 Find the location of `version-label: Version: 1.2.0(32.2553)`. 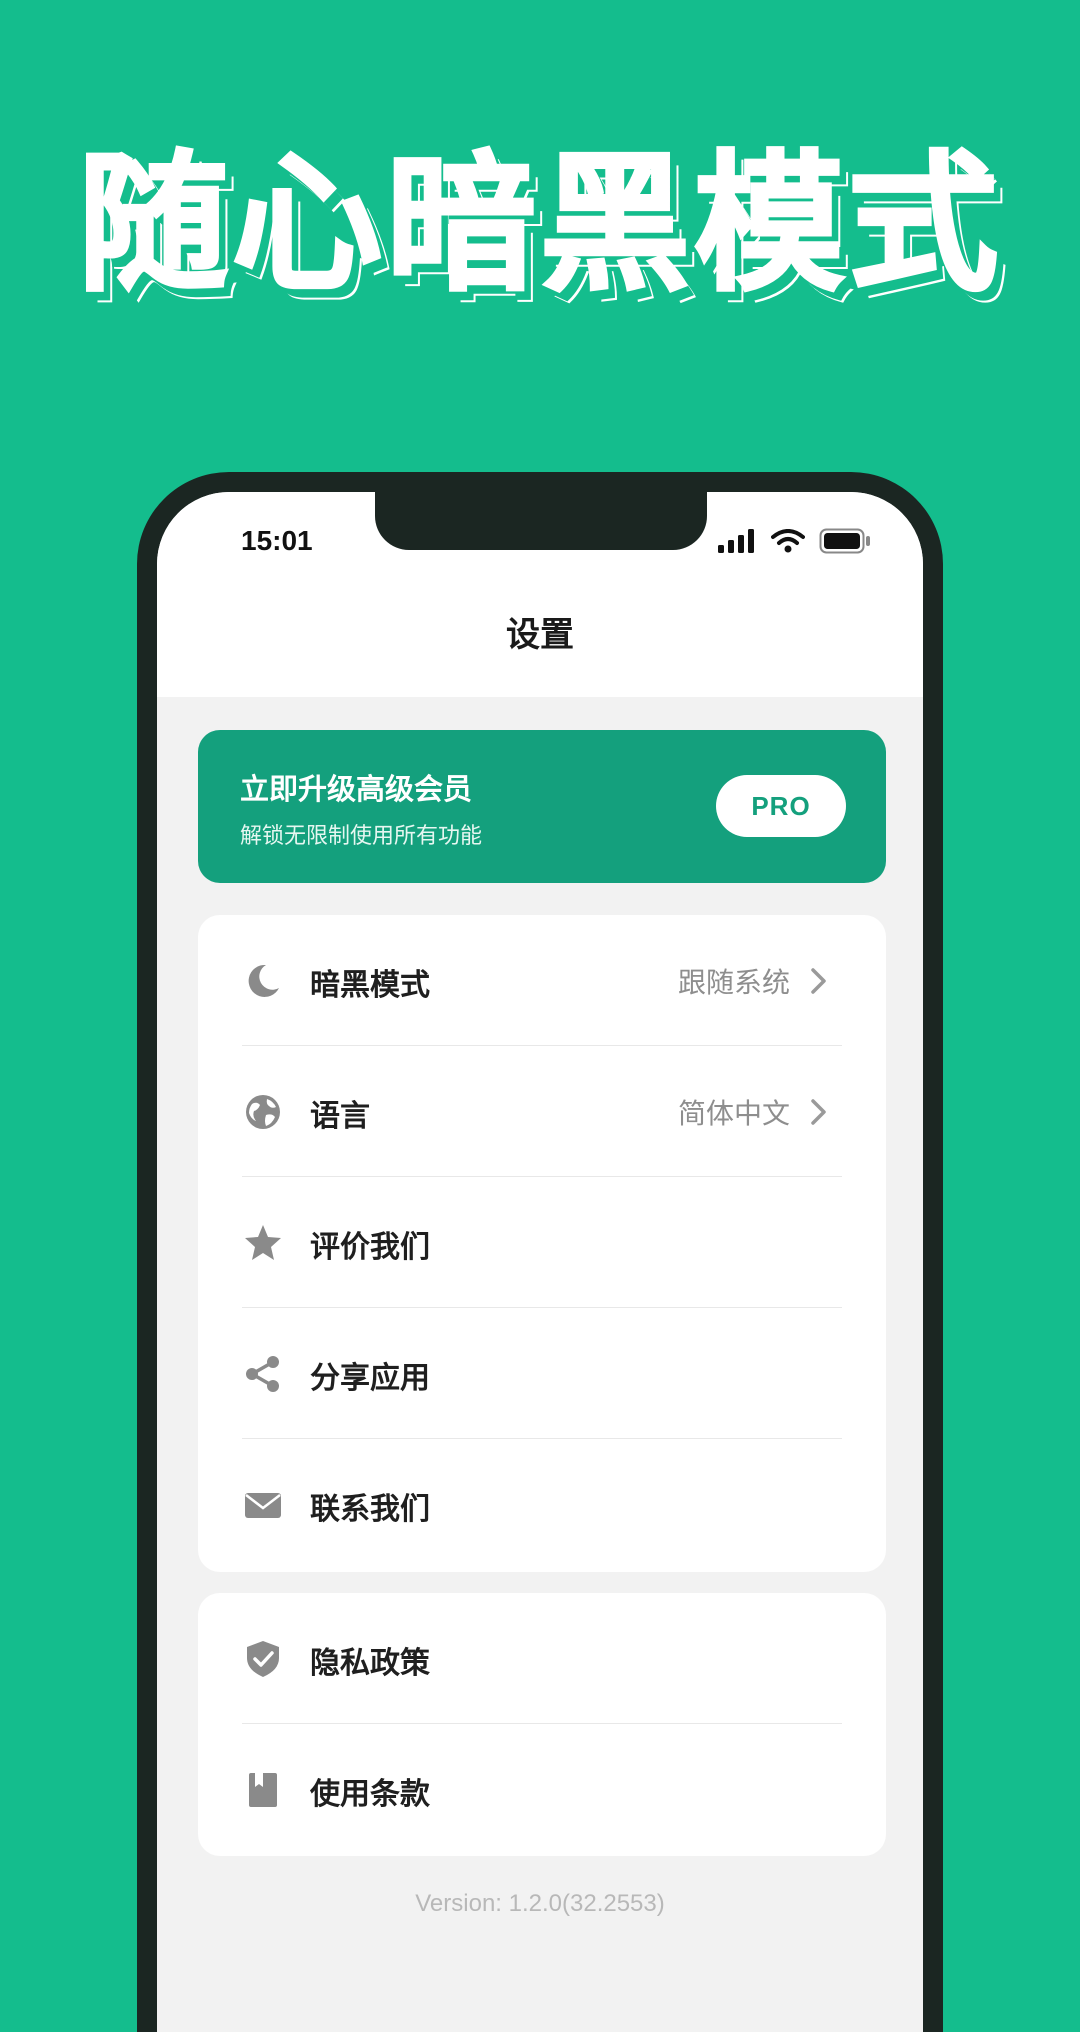

version-label: Version: 1.2.0(32.2553) is located at coordinates (540, 1903).